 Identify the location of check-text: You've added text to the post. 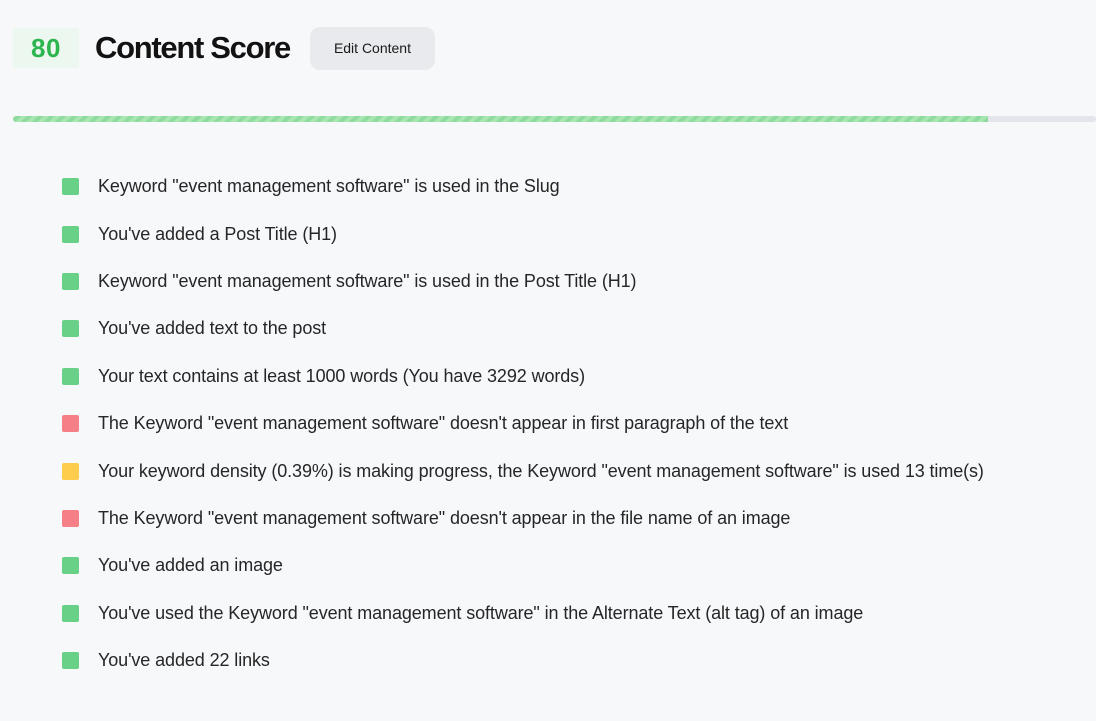
(212, 328).